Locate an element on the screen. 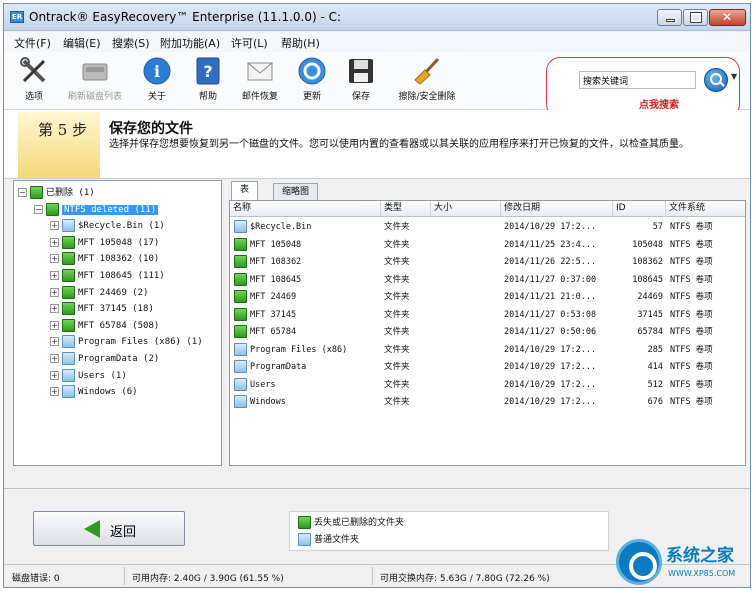 Image resolution: width=754 pixels, height=591 pixels. menu-addons: 附加功能(A) is located at coordinates (190, 43).